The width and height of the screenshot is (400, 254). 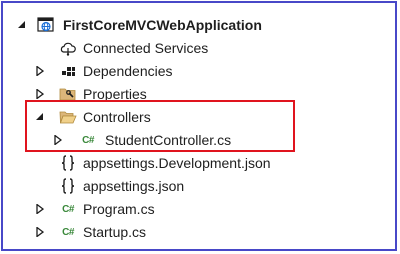 I want to click on tree-item-label: Connected Services, so click(x=146, y=48).